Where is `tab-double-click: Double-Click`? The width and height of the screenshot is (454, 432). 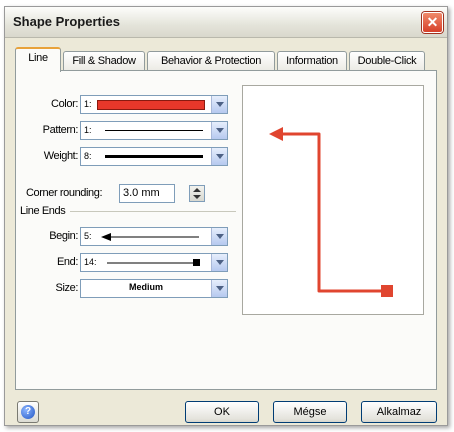 tab-double-click: Double-Click is located at coordinates (387, 60).